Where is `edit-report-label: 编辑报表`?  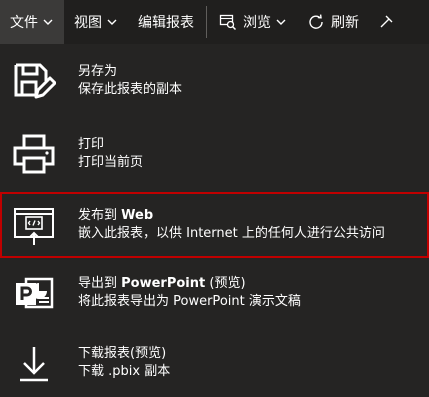 edit-report-label: 编辑报表 is located at coordinates (166, 23).